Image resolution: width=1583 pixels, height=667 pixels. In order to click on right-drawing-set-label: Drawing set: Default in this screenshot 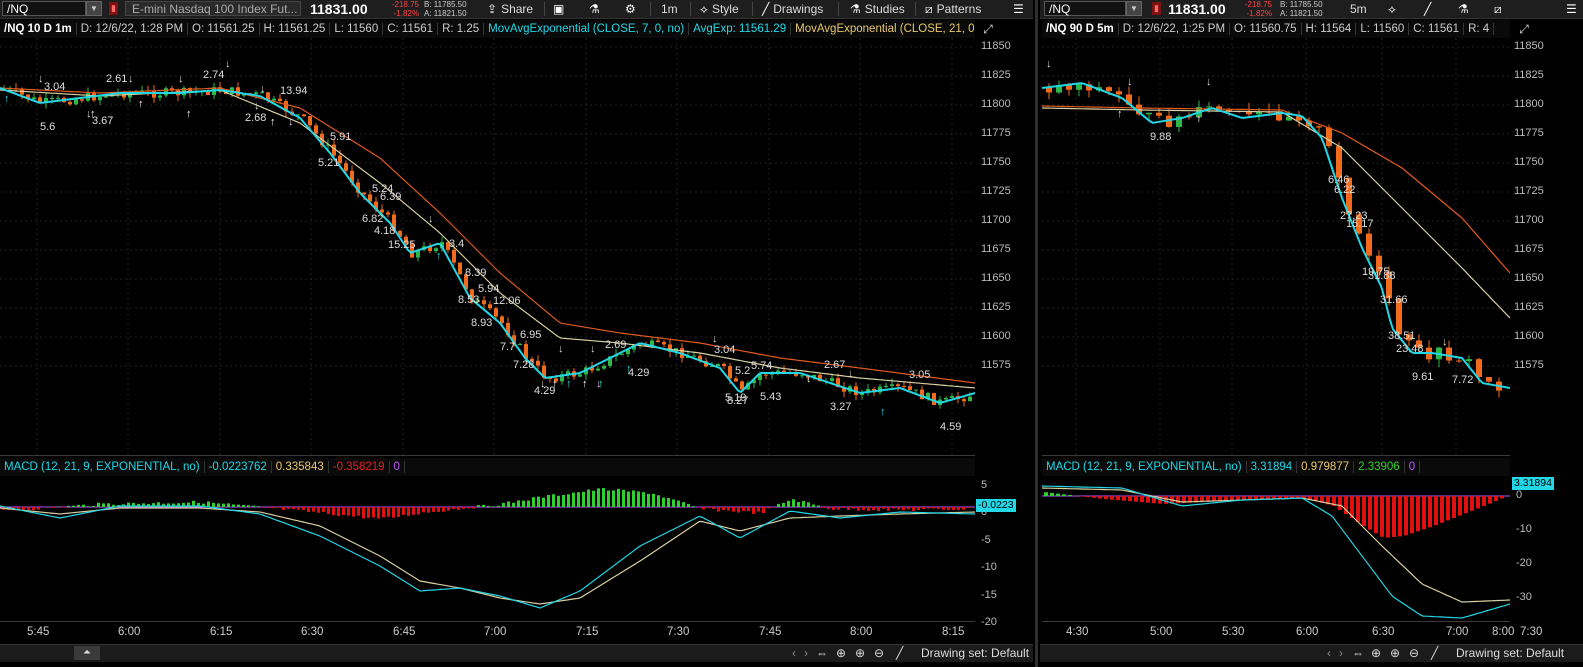, I will do `click(1510, 653)`.